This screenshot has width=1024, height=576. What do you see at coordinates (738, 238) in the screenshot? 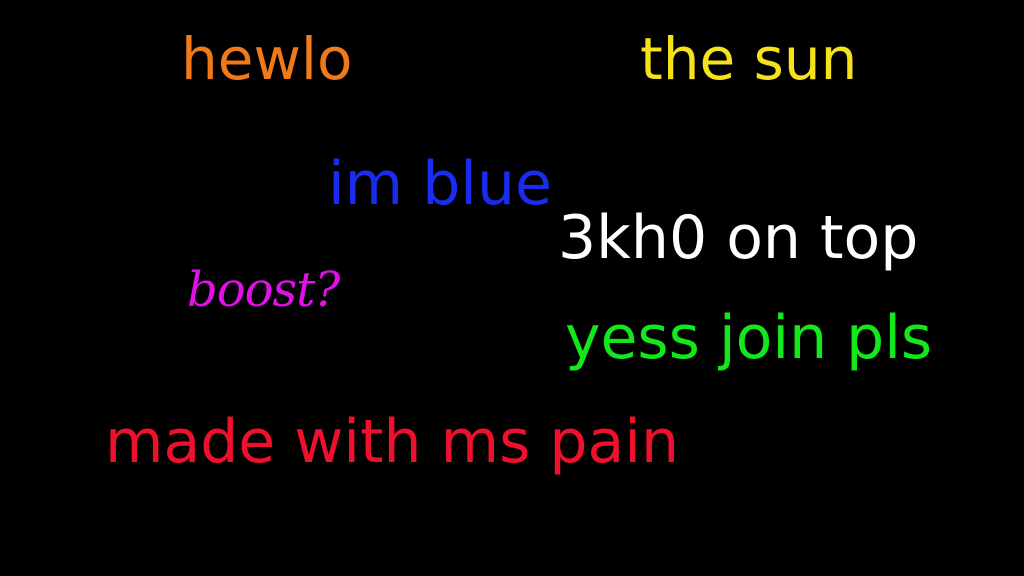
I see `3kh0-on-top-text: 3kh0 on top` at bounding box center [738, 238].